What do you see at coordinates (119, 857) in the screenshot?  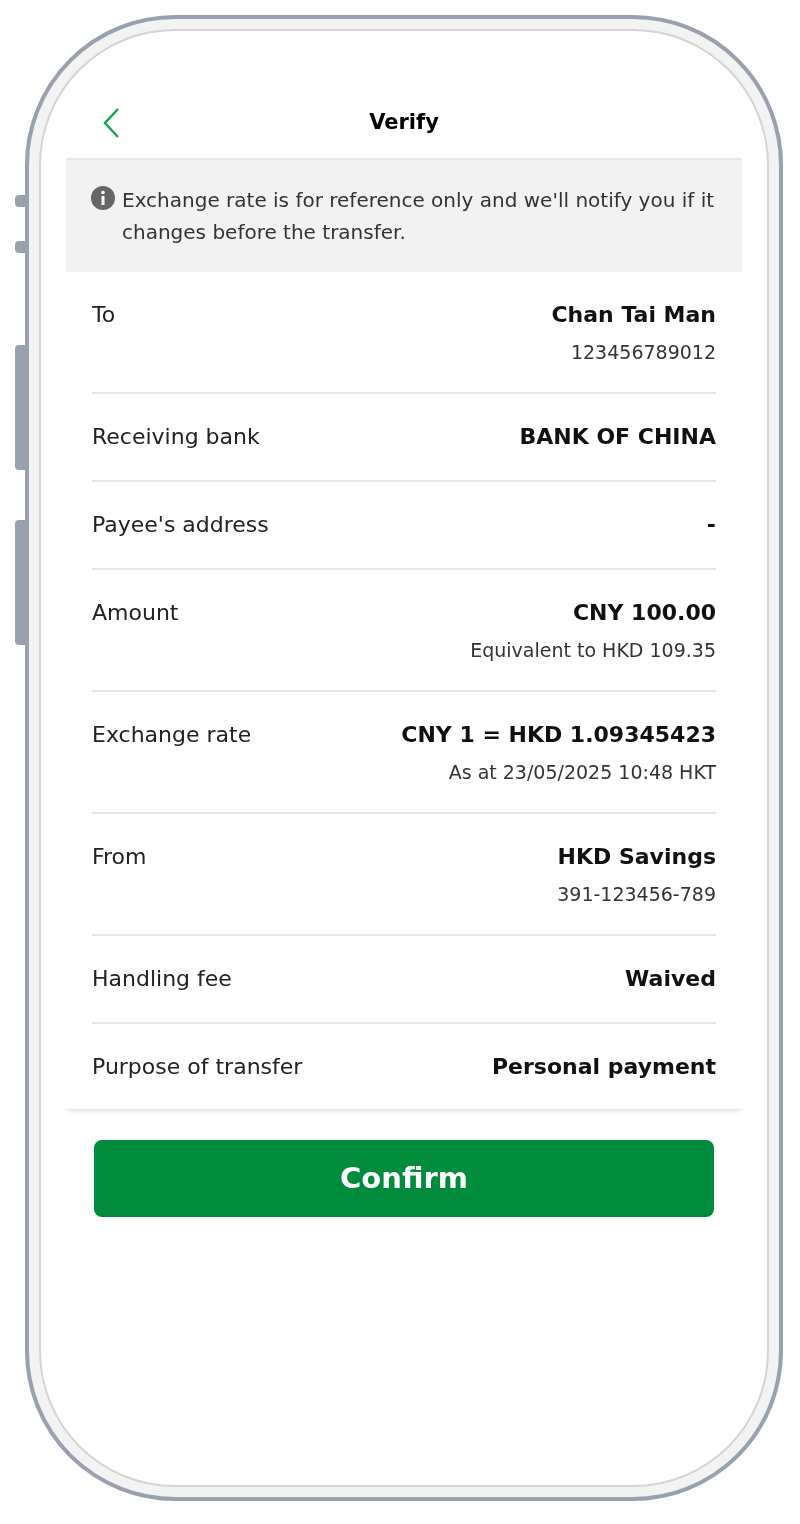 I see `detail-label: From` at bounding box center [119, 857].